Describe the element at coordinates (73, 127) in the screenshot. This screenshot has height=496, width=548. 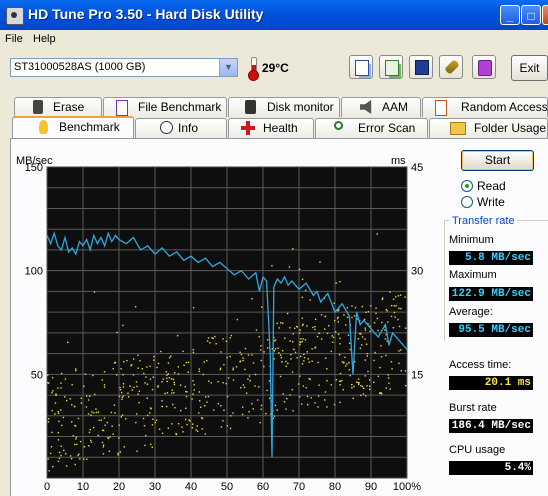
I see `tab-benchmark: Benchmark` at that location.